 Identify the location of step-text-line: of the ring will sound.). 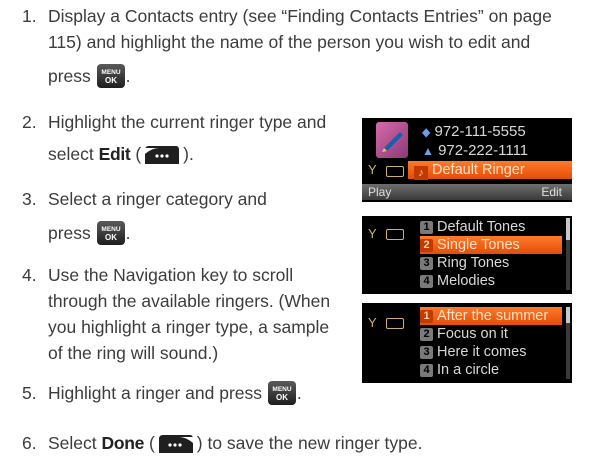
(133, 353).